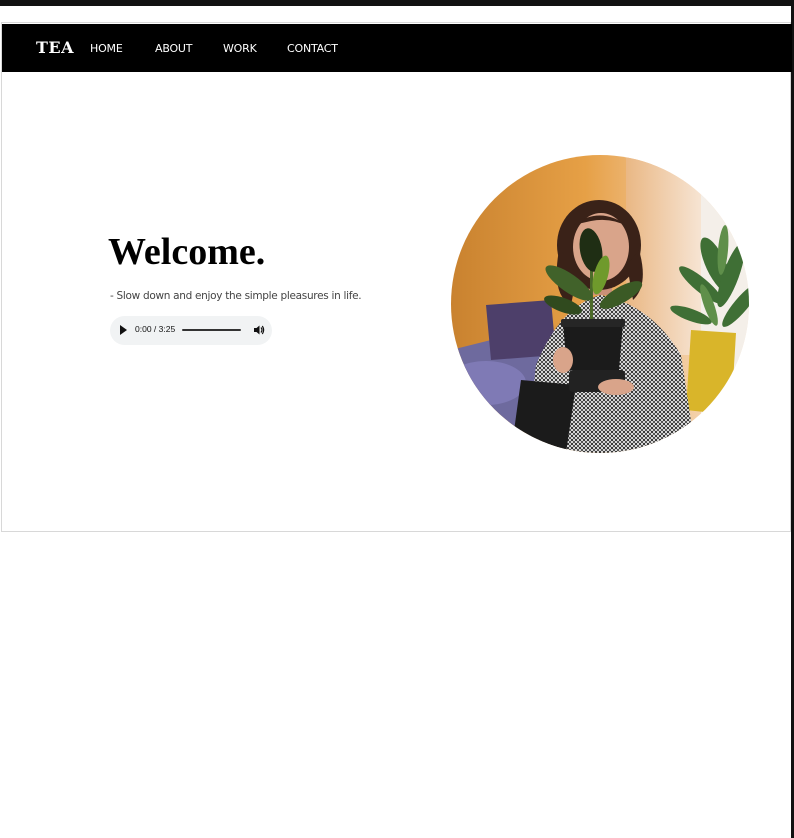 The height and width of the screenshot is (838, 794). I want to click on nav-link-work: WORK, so click(240, 48).